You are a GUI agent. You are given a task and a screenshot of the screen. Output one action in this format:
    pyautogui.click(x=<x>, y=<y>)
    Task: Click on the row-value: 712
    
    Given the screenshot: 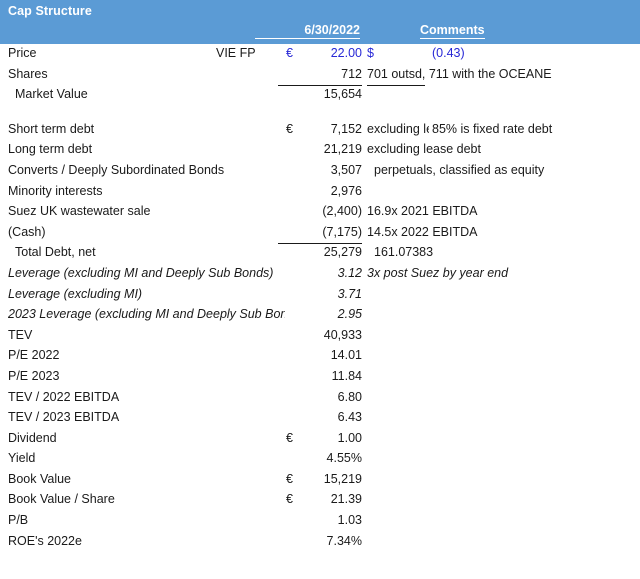 What is the action you would take?
    pyautogui.click(x=351, y=73)
    